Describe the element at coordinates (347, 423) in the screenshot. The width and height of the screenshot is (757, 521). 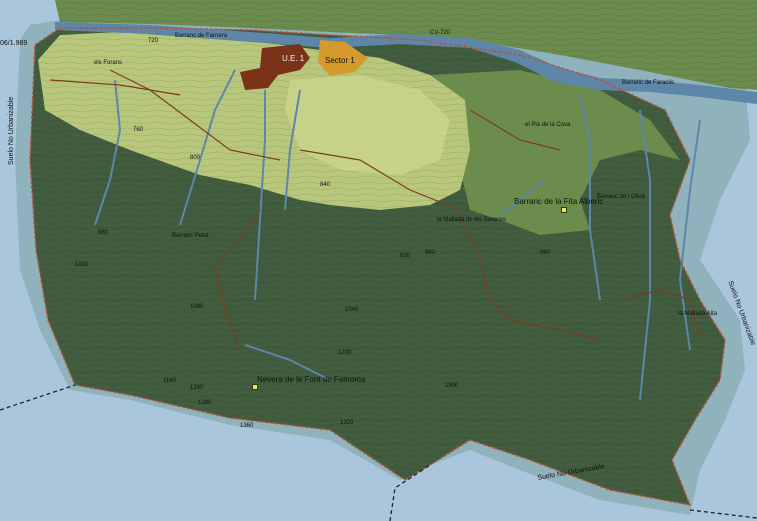
I see `contour-label: 1320` at that location.